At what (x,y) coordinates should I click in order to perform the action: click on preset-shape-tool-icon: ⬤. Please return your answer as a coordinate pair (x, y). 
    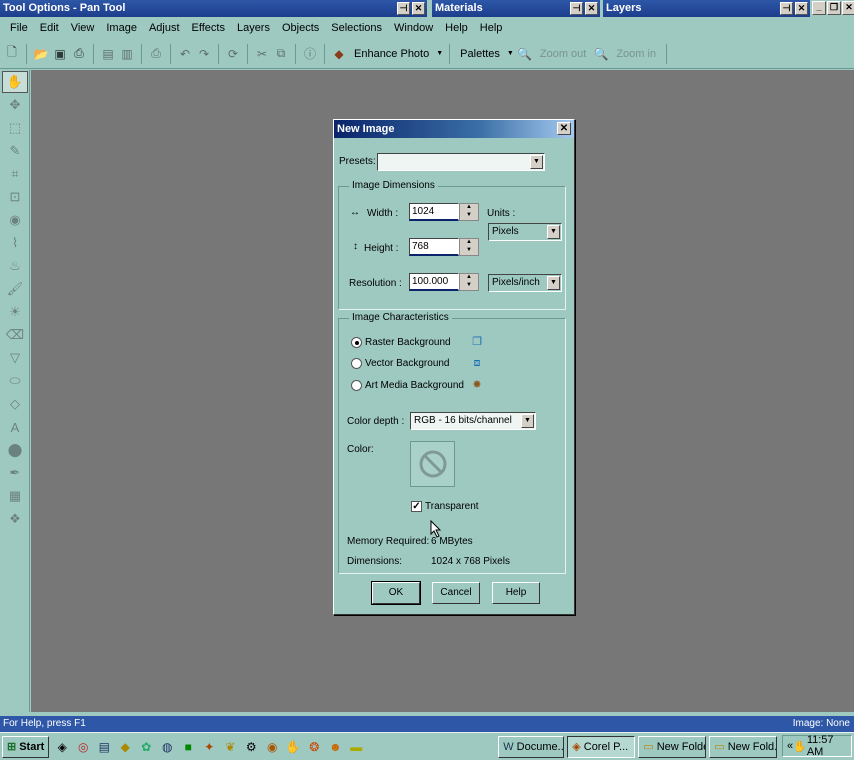
    Looking at the image, I should click on (15, 450).